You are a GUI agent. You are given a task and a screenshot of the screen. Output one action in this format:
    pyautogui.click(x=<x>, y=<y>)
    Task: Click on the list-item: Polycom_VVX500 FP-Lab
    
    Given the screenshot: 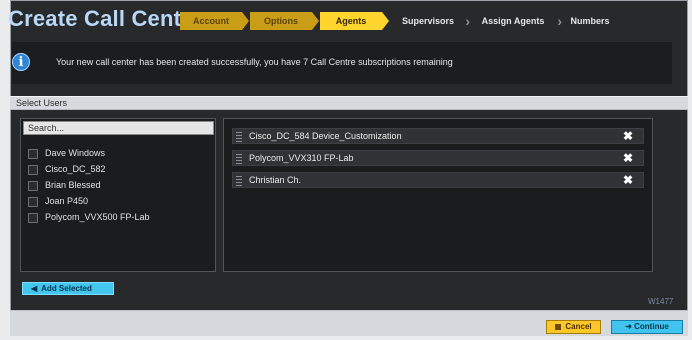 What is the action you would take?
    pyautogui.click(x=89, y=219)
    